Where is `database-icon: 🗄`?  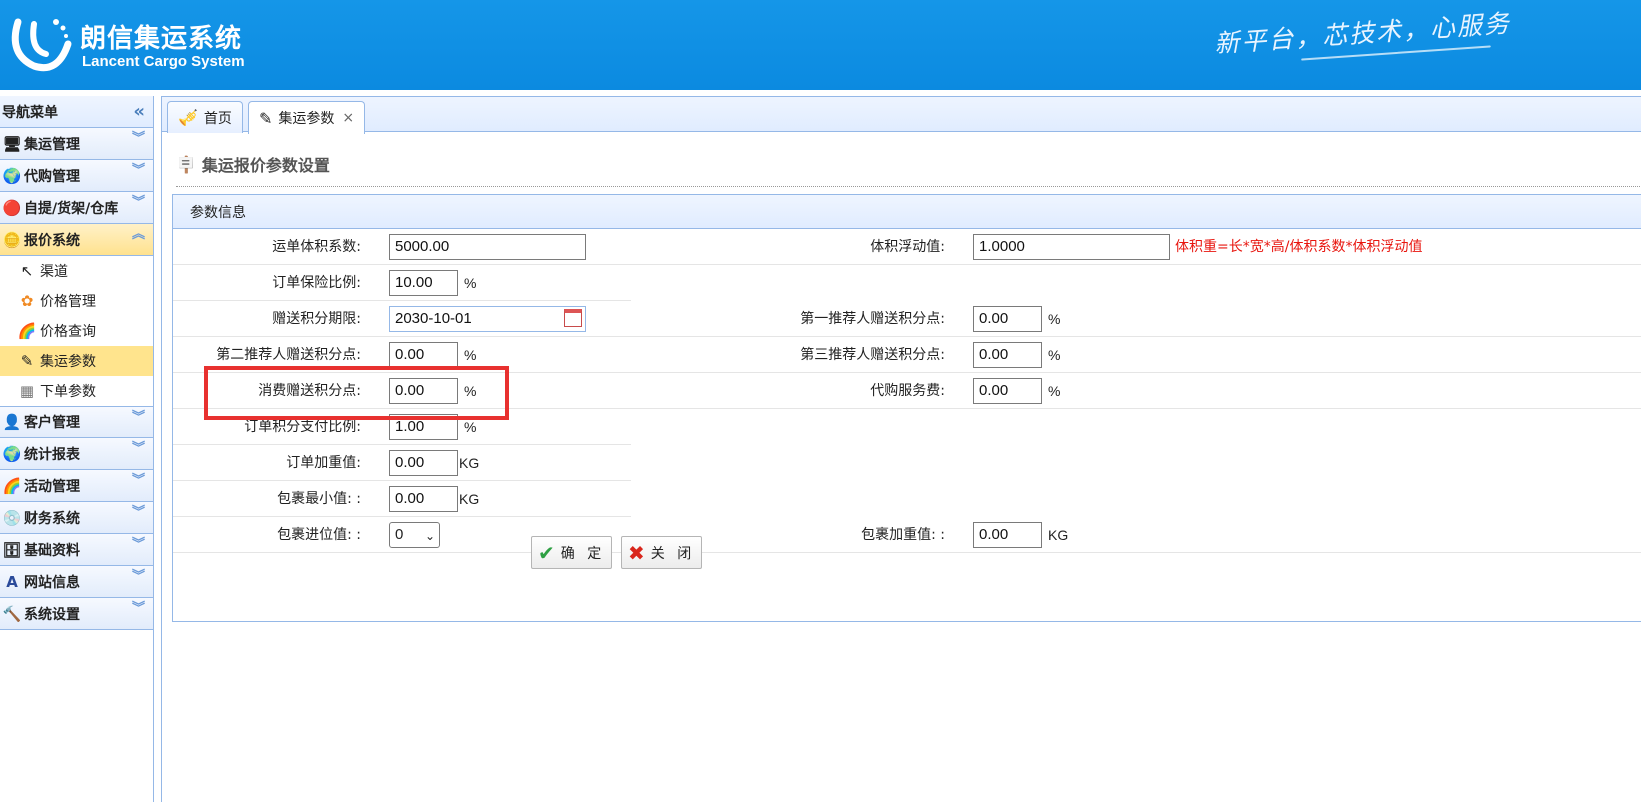 database-icon: 🗄 is located at coordinates (12, 549).